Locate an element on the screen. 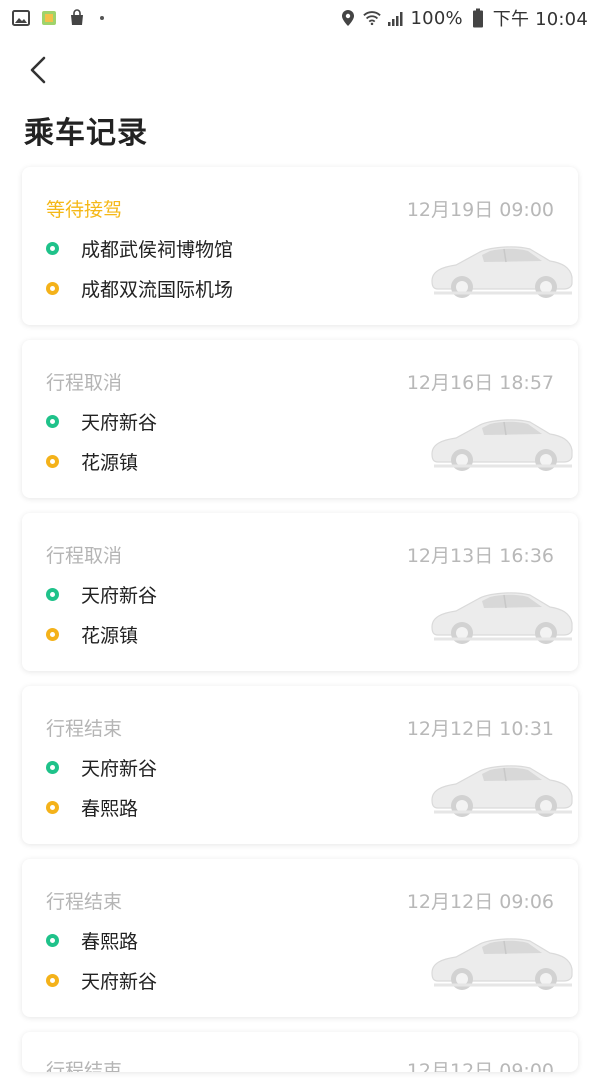 The width and height of the screenshot is (600, 1087). ride-time: 12月12日 09:00 is located at coordinates (480, 1066).